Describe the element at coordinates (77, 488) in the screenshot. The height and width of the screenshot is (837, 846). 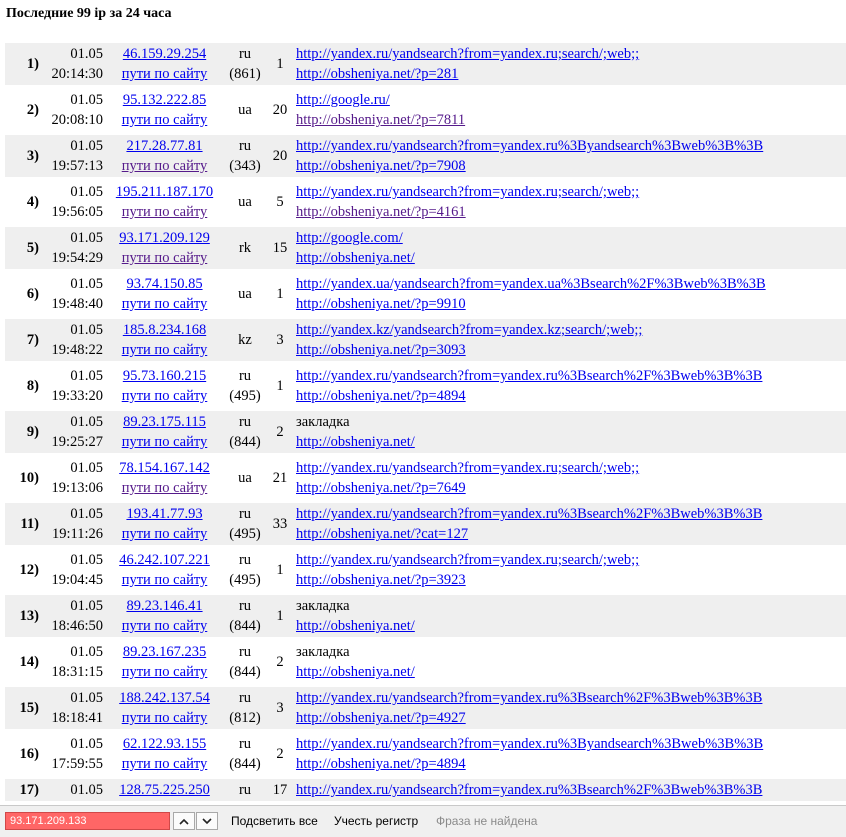
I see `visit-time: 19:13:06` at that location.